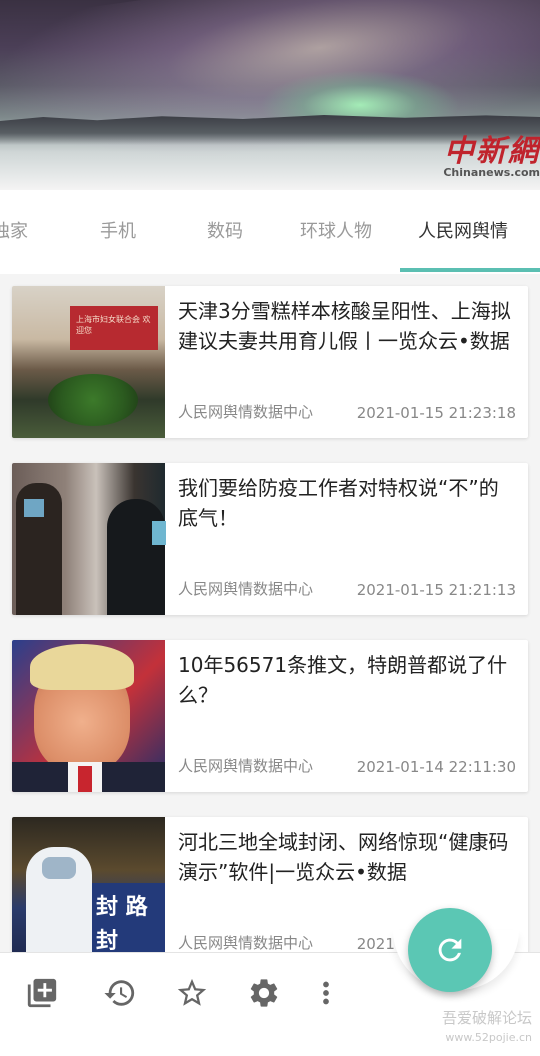 The height and width of the screenshot is (1056, 540). Describe the element at coordinates (192, 993) in the screenshot. I see `star-icon` at that location.